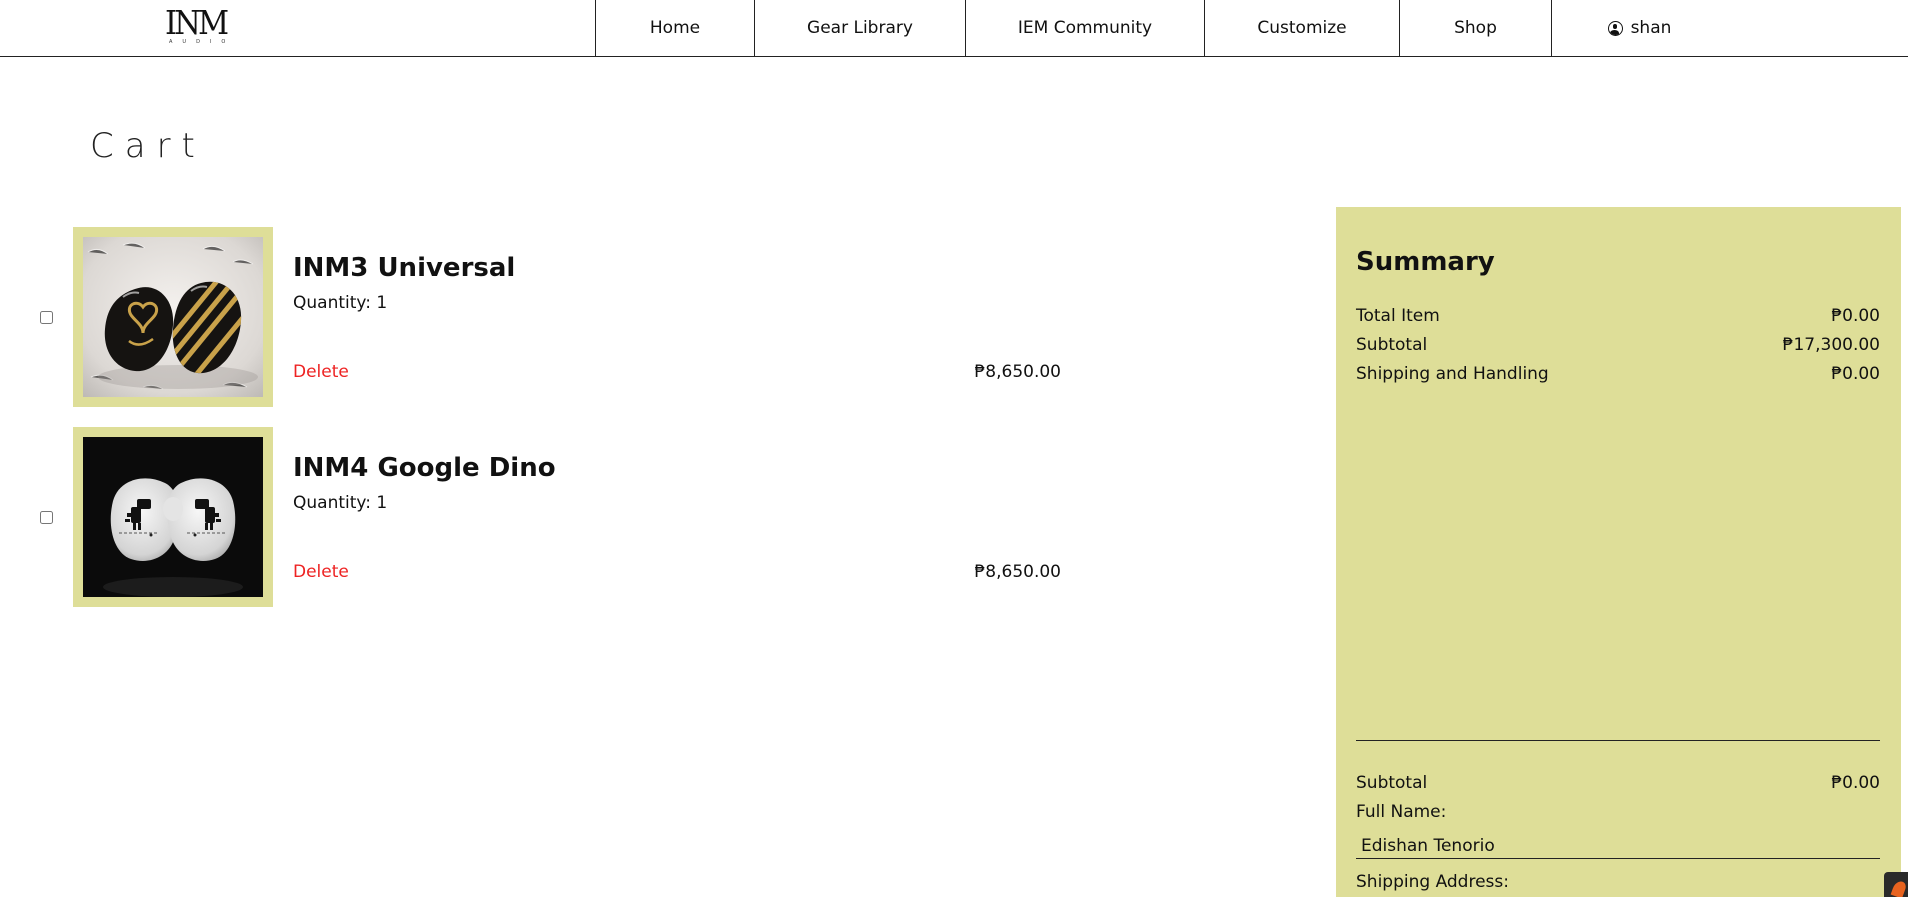  I want to click on user-circle-icon, so click(1615, 28).